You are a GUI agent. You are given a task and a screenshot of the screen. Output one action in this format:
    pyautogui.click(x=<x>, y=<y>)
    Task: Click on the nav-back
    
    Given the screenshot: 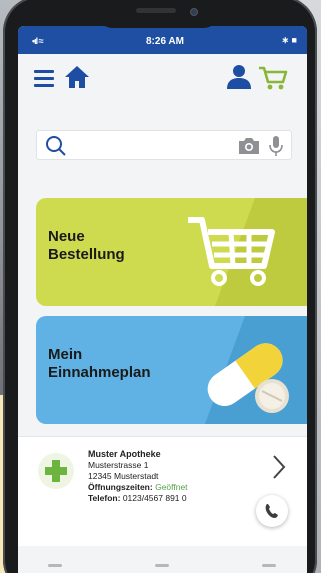 What is the action you would take?
    pyautogui.click(x=55, y=565)
    